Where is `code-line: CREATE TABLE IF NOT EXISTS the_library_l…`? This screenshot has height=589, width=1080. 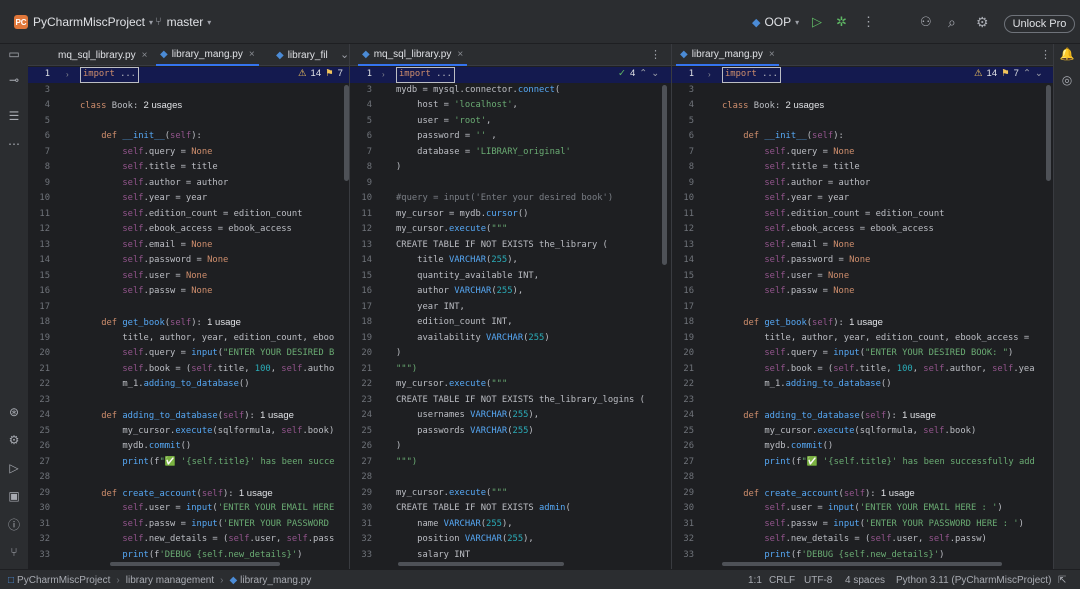
code-line: CREATE TABLE IF NOT EXISTS the_library_l… is located at coordinates (520, 401).